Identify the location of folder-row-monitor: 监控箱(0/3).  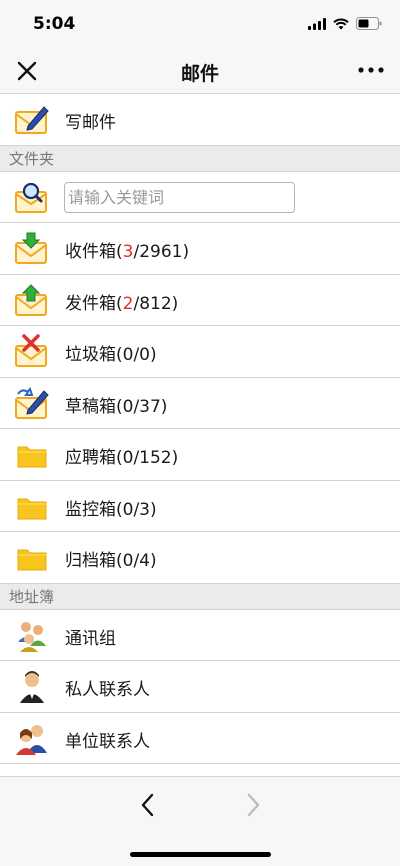
(200, 506).